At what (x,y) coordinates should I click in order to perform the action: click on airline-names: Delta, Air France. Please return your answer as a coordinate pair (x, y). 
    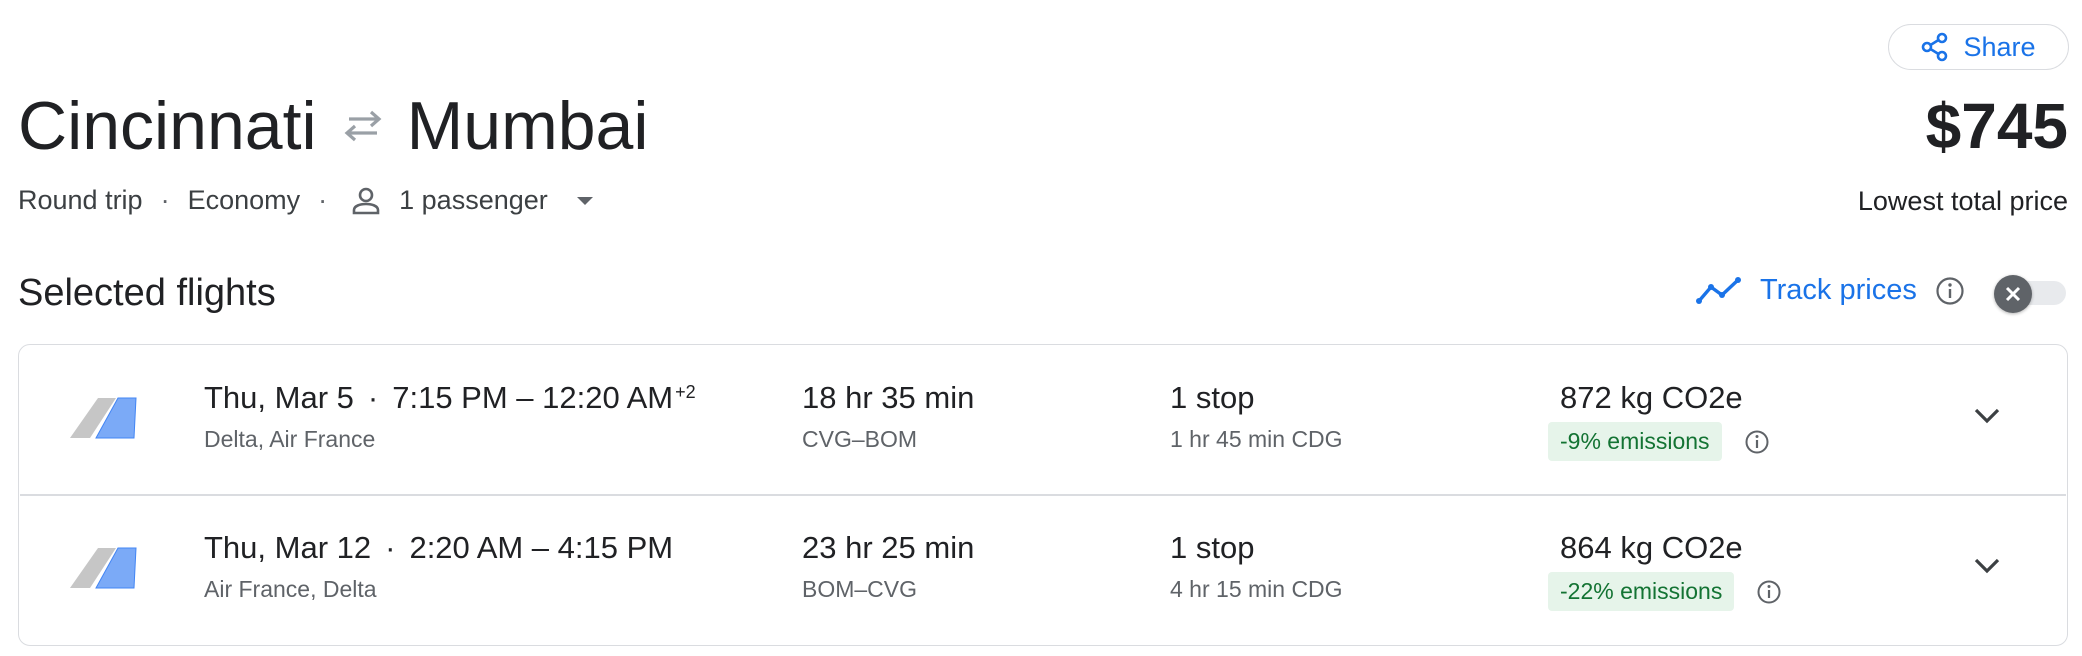
    Looking at the image, I should click on (290, 439).